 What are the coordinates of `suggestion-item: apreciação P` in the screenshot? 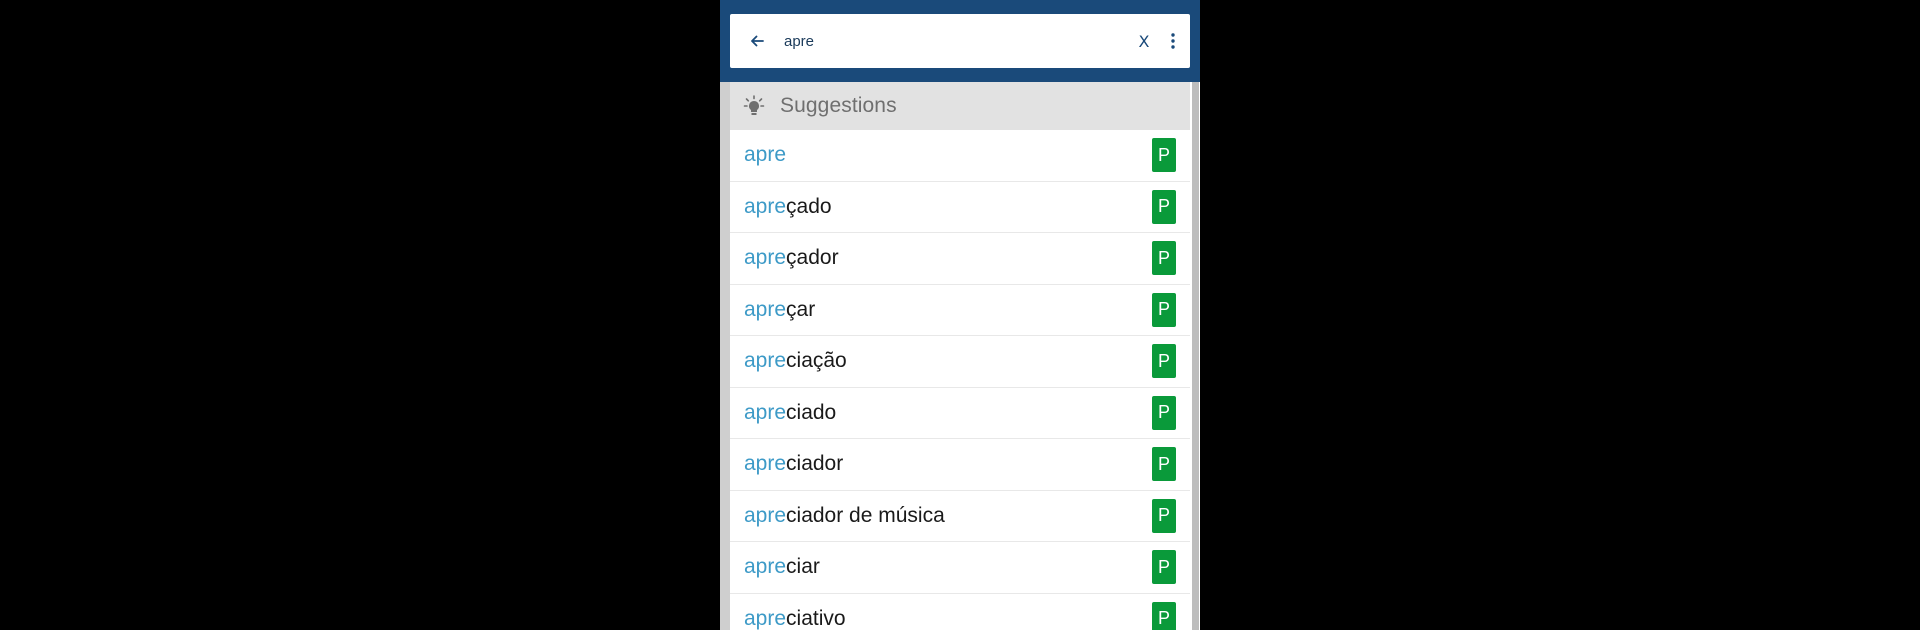 It's located at (960, 362).